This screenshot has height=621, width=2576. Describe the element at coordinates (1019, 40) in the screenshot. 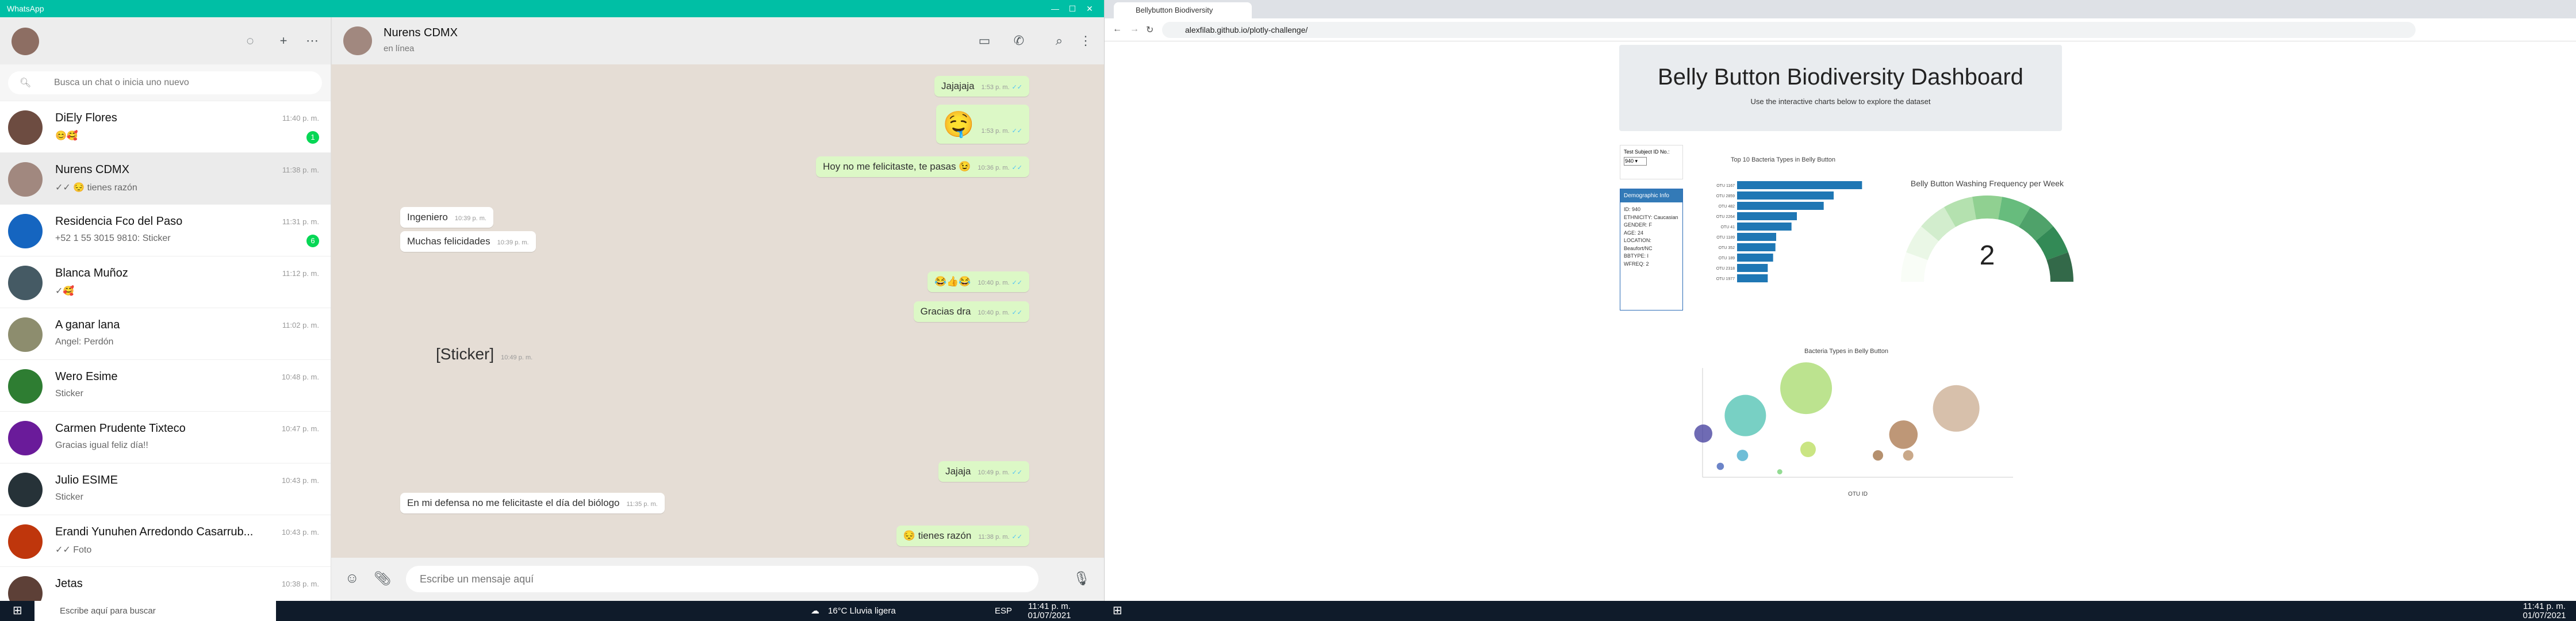

I see `voice-call-icon: ✆` at that location.